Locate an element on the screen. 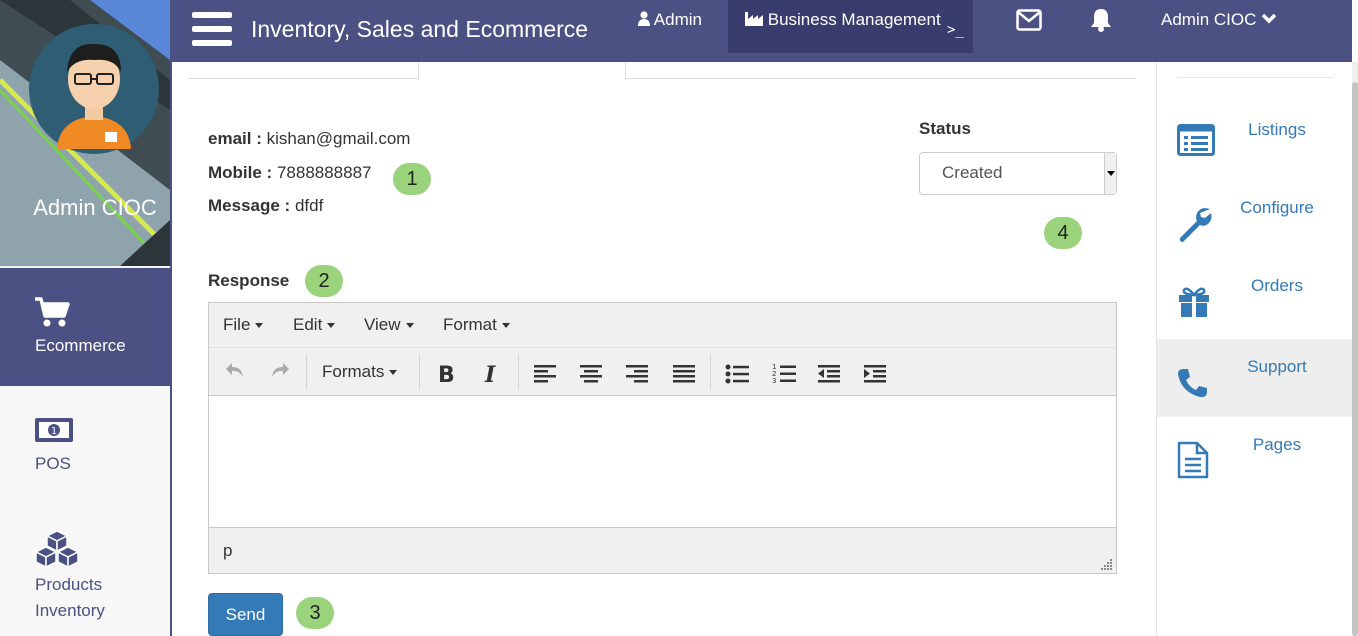 This screenshot has width=1358, height=636. sidebar-item-pos: 1 POS is located at coordinates (85, 446).